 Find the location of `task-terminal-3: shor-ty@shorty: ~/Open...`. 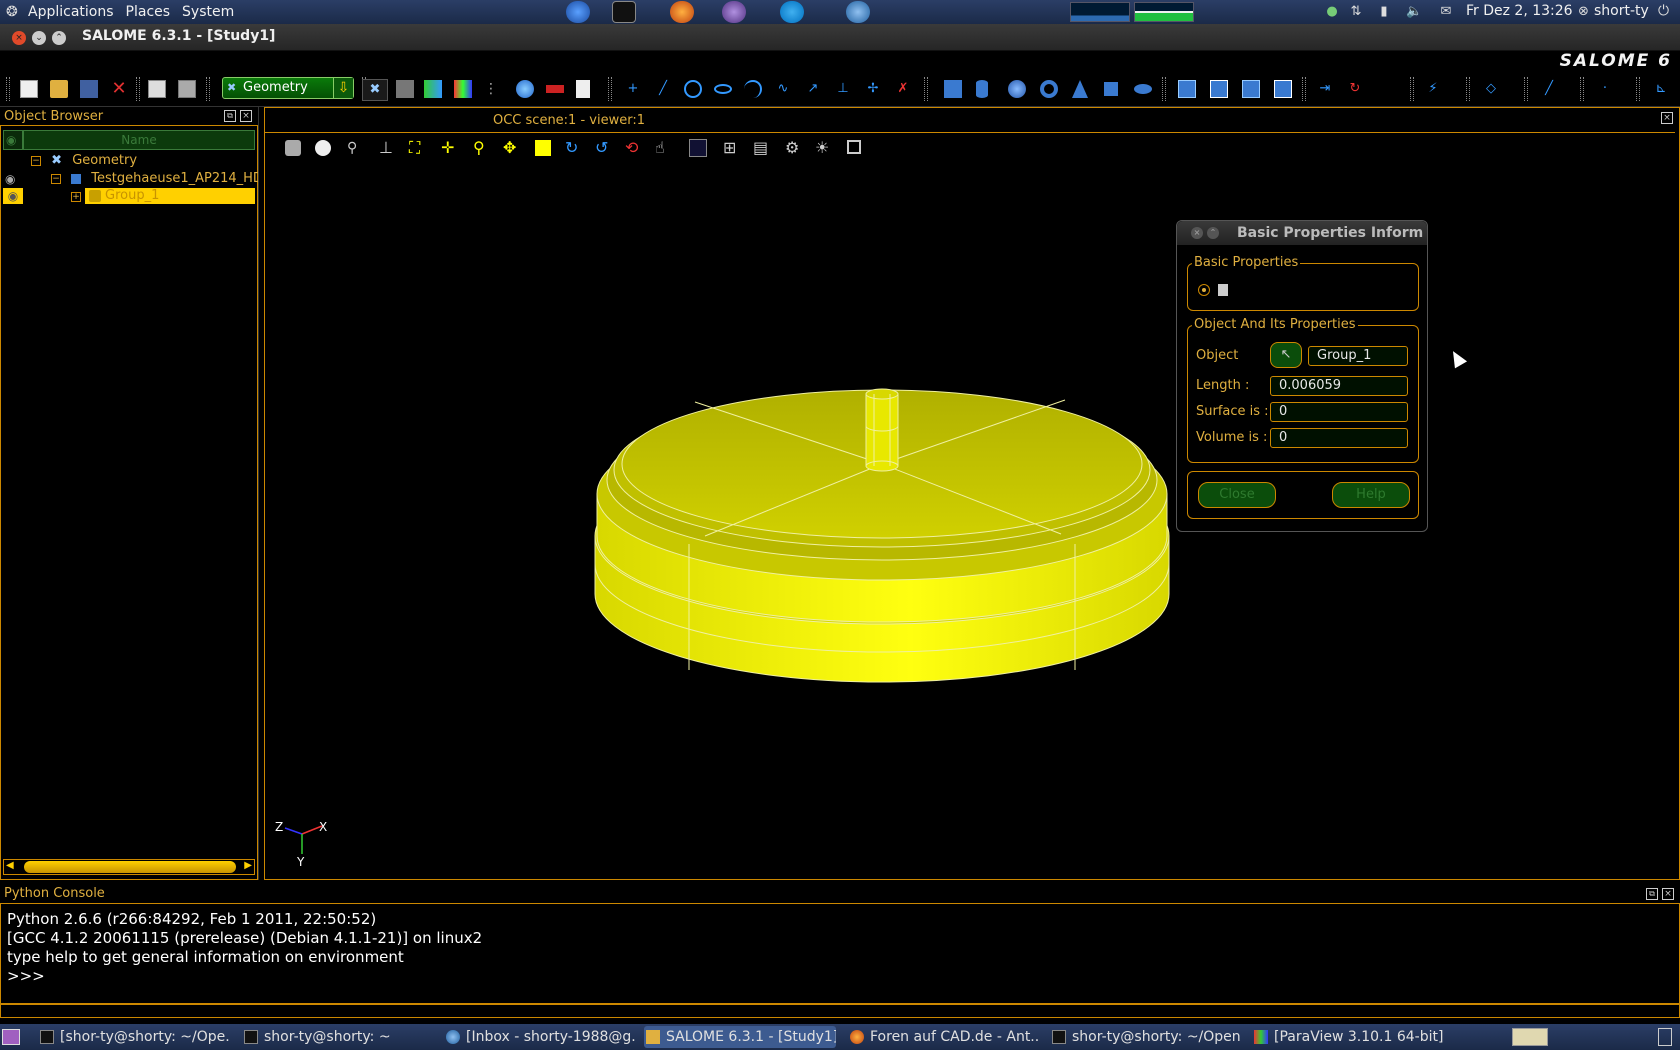

task-terminal-3: shor-ty@shorty: ~/Open... is located at coordinates (1146, 1037).